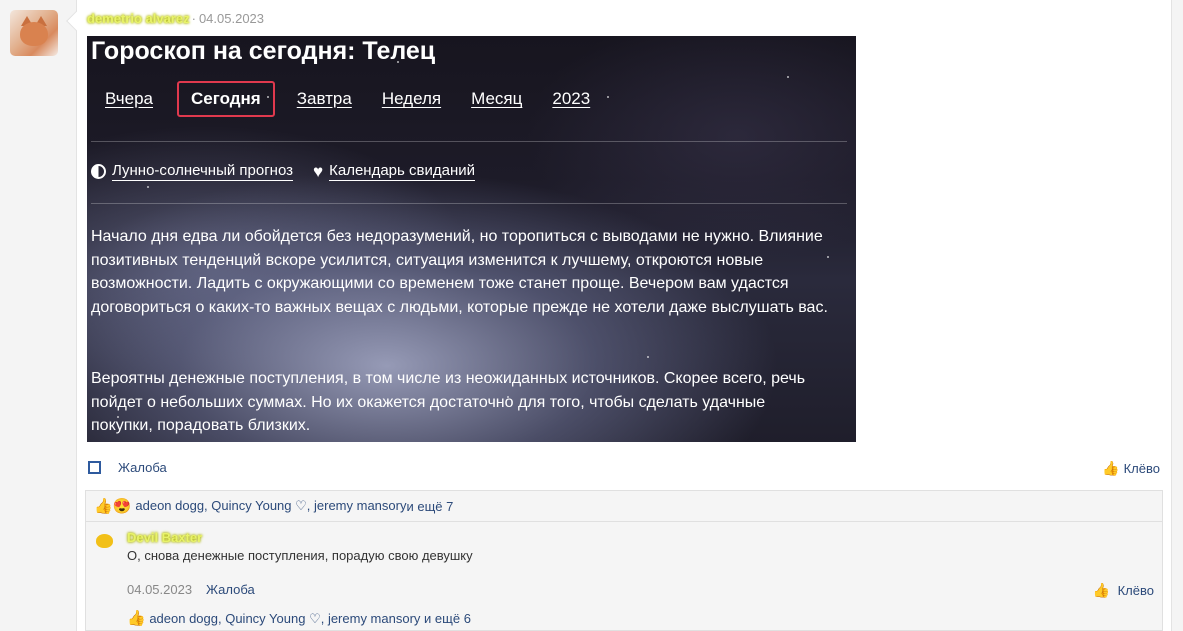  I want to click on post-complaint: Жалоба, so click(127, 467).